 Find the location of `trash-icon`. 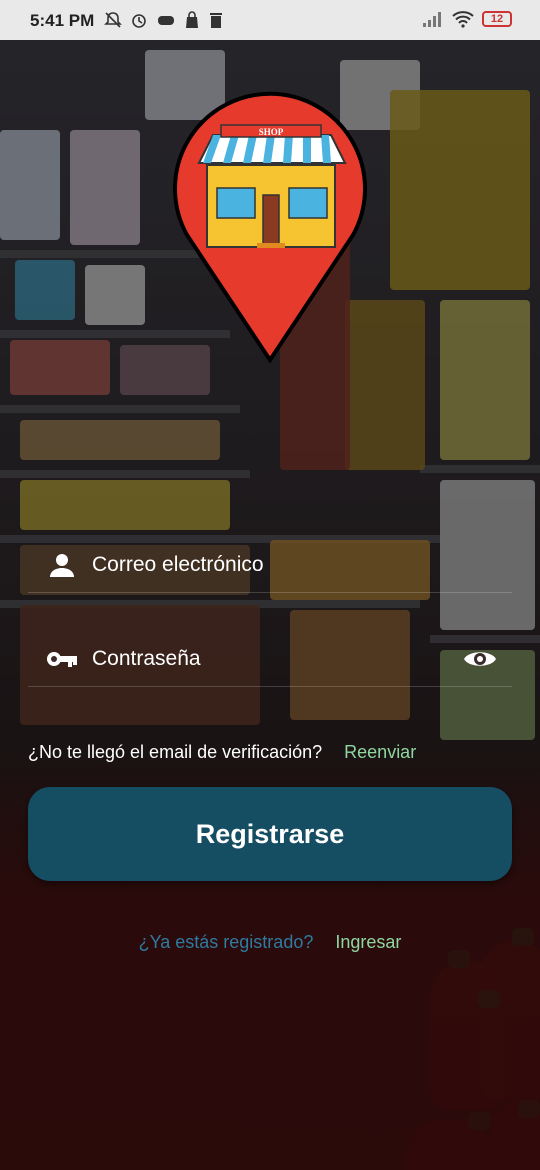

trash-icon is located at coordinates (216, 20).